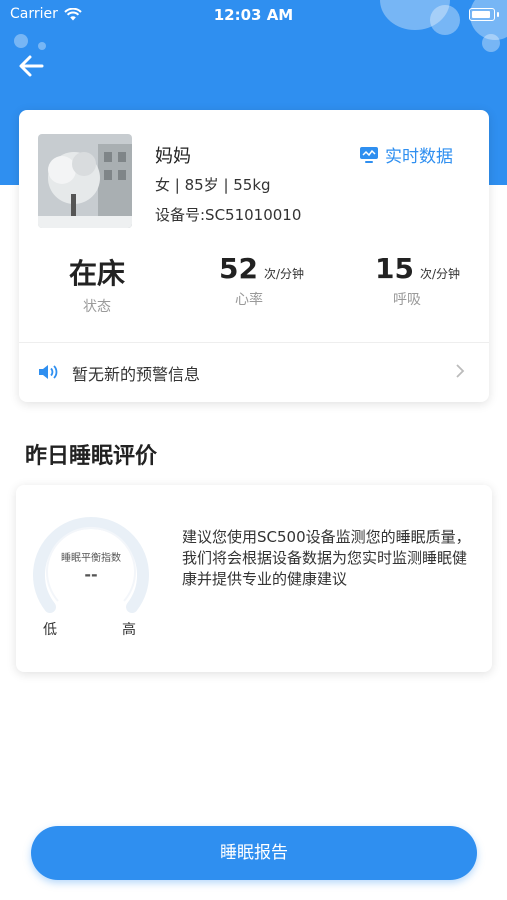 This screenshot has height=900, width=507. I want to click on section-title: 昨日睡眠评价, so click(91, 456).